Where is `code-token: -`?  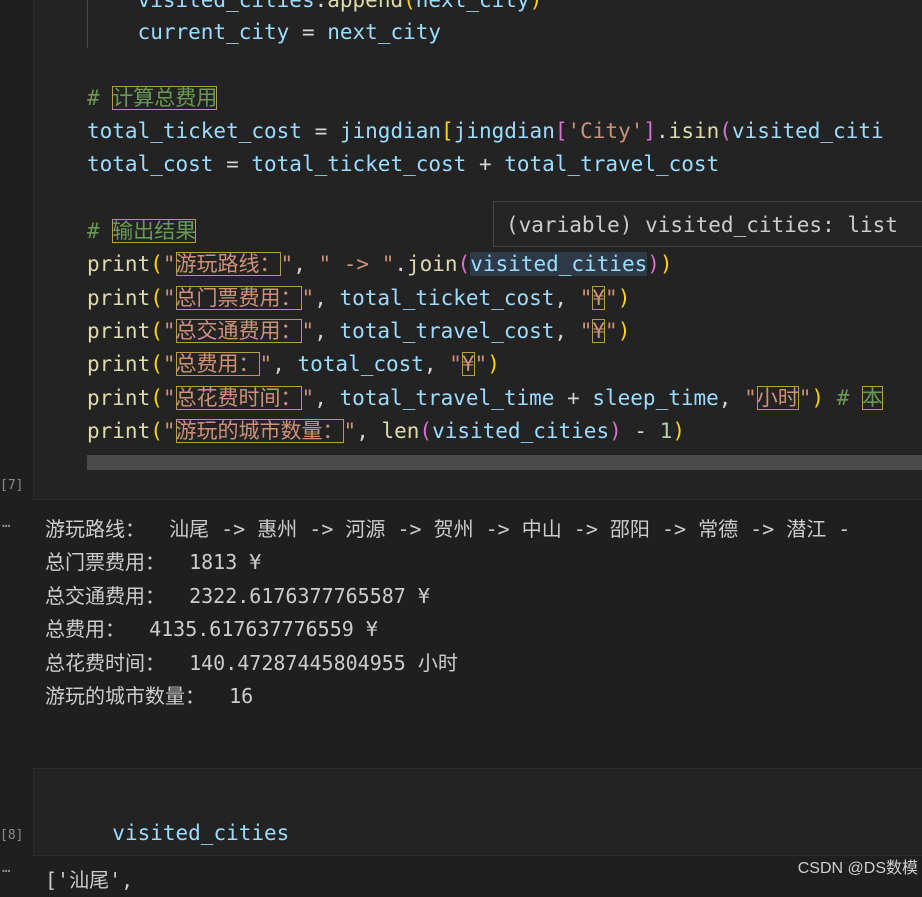
code-token: - is located at coordinates (640, 431).